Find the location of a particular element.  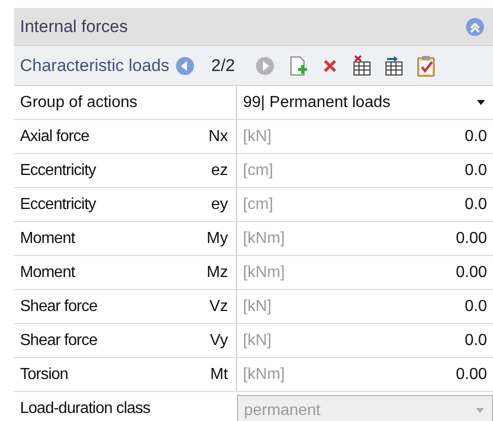

symbol-label: Mt is located at coordinates (219, 374).